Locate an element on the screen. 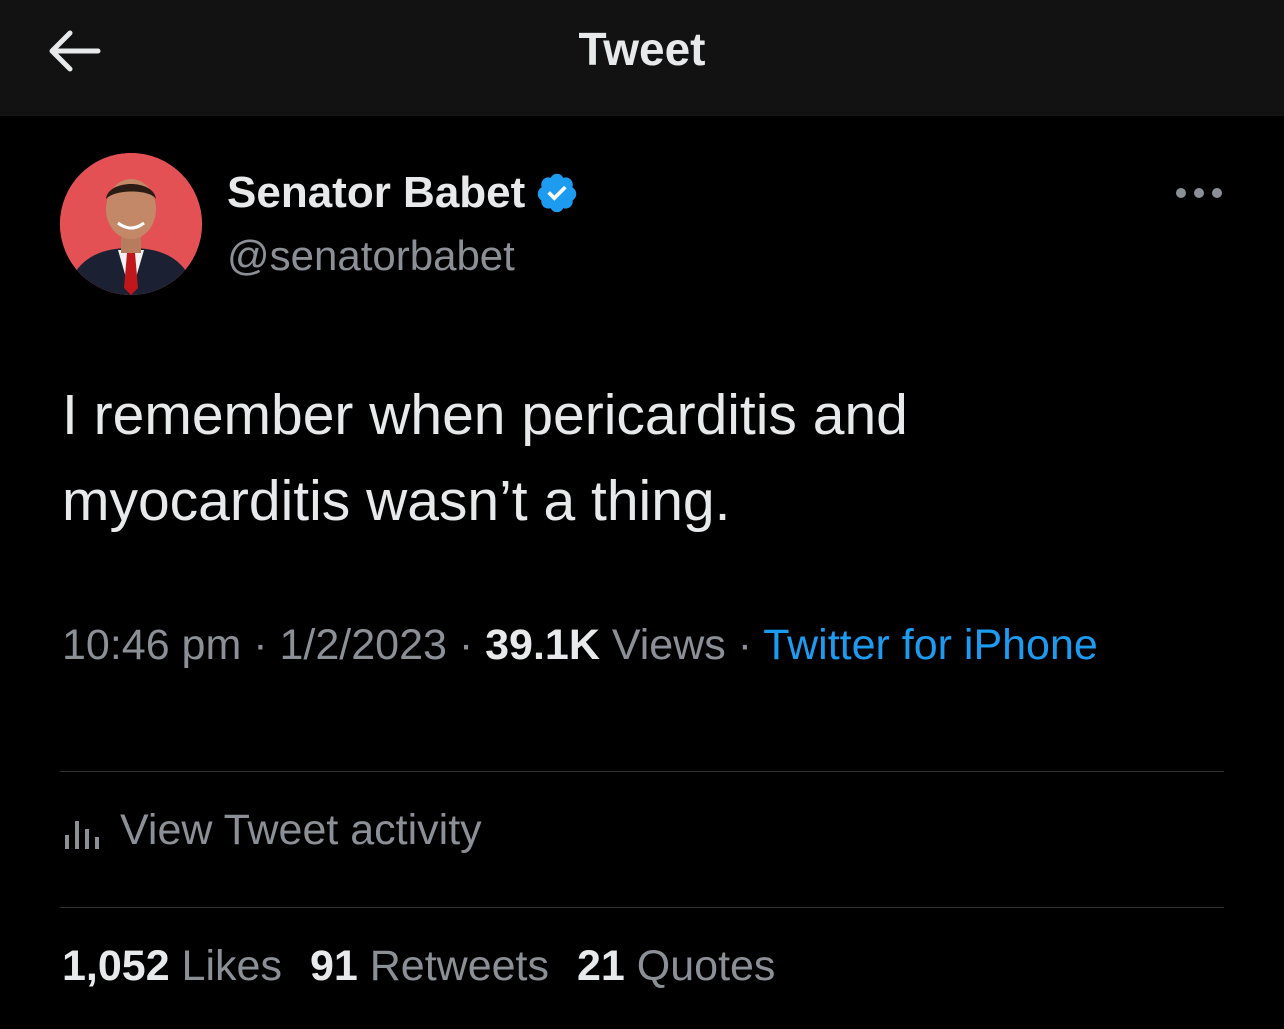 The width and height of the screenshot is (1284, 1029). quotes-stat: 21 Quotes is located at coordinates (676, 966).